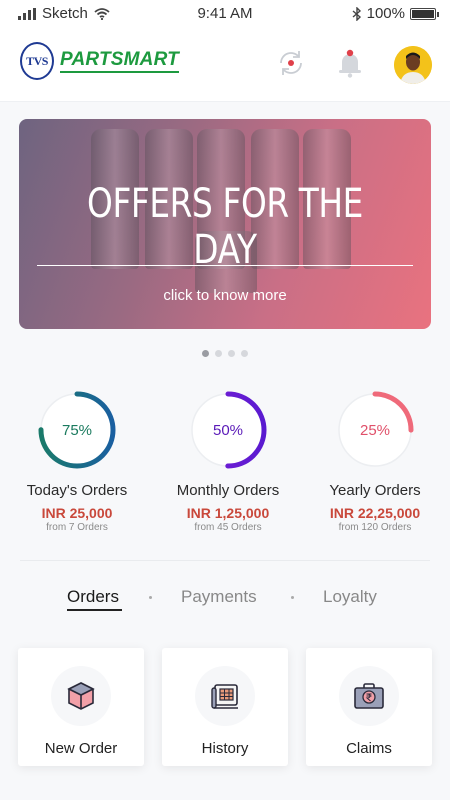 The image size is (450, 800). Describe the element at coordinates (225, 15) in the screenshot. I see `status-bar: Sketch 9:41 AM 100%` at that location.